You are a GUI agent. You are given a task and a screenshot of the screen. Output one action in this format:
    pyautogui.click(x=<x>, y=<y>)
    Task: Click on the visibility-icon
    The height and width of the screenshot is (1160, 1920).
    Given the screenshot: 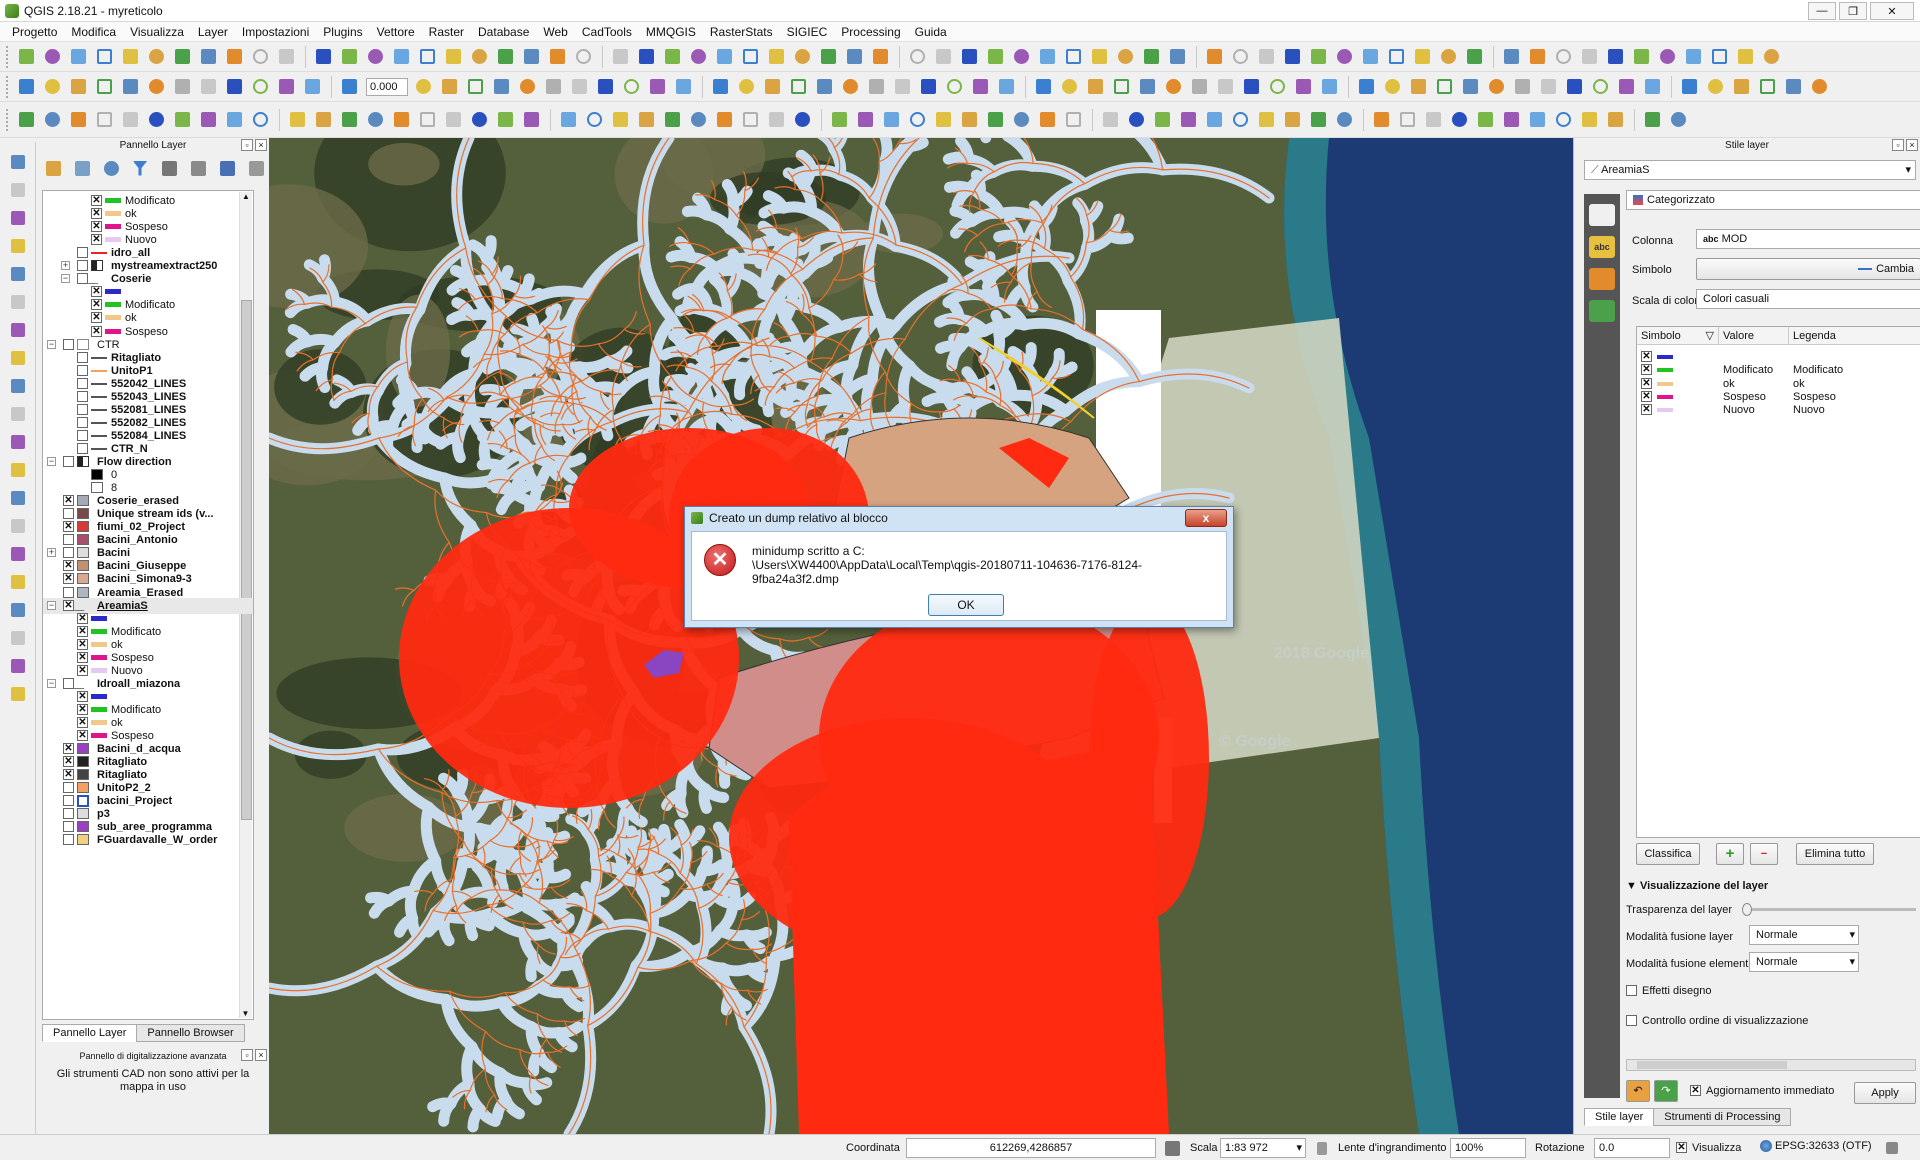 What is the action you would take?
    pyautogui.click(x=111, y=168)
    